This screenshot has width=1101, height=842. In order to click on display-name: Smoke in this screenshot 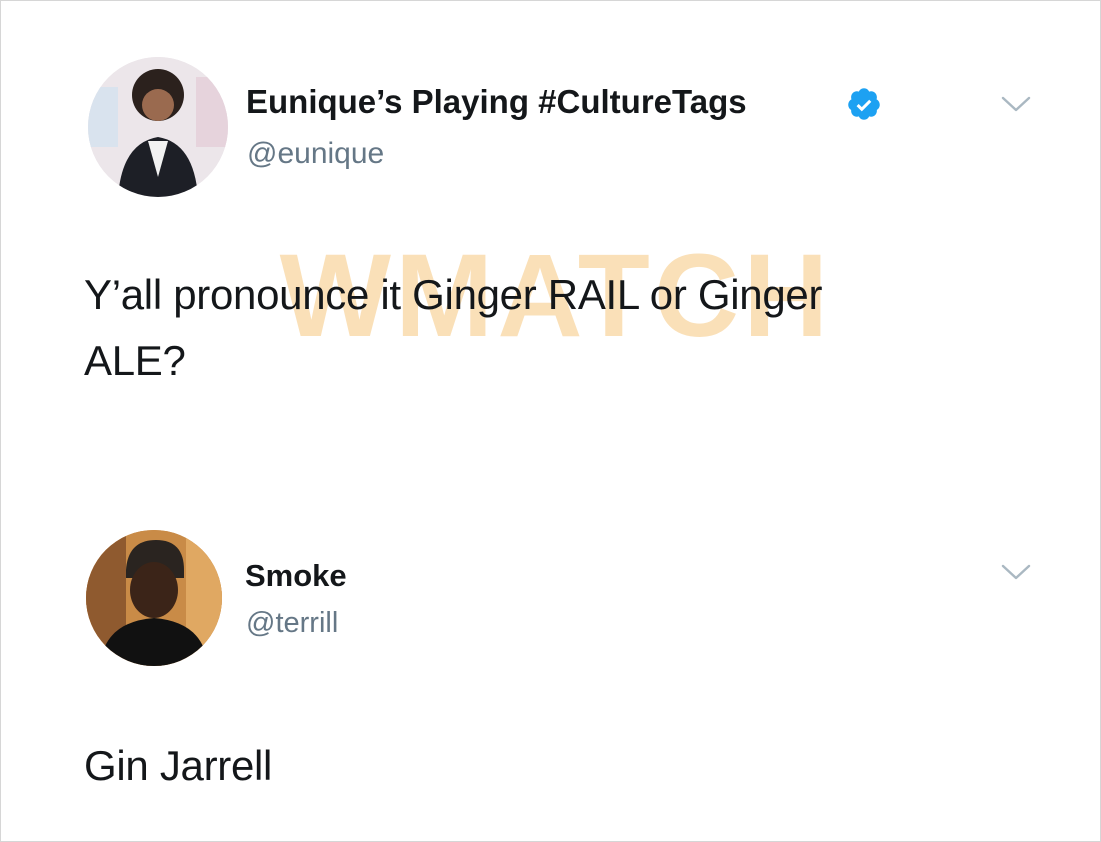, I will do `click(296, 576)`.